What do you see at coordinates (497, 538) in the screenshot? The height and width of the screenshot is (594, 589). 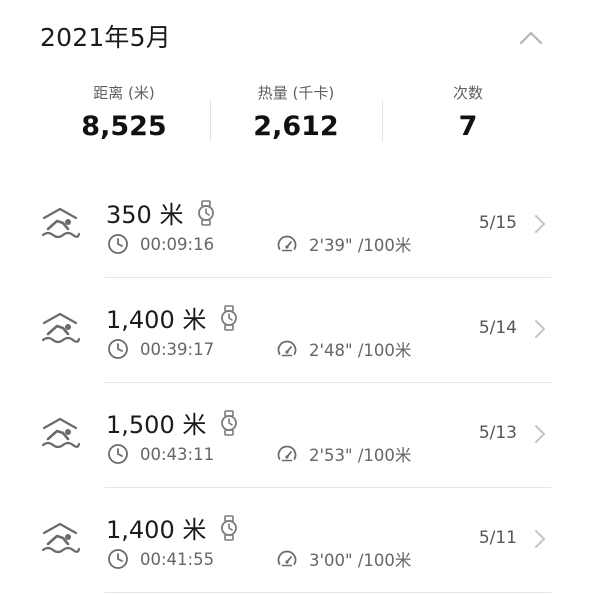 I see `record-date: 5/11` at bounding box center [497, 538].